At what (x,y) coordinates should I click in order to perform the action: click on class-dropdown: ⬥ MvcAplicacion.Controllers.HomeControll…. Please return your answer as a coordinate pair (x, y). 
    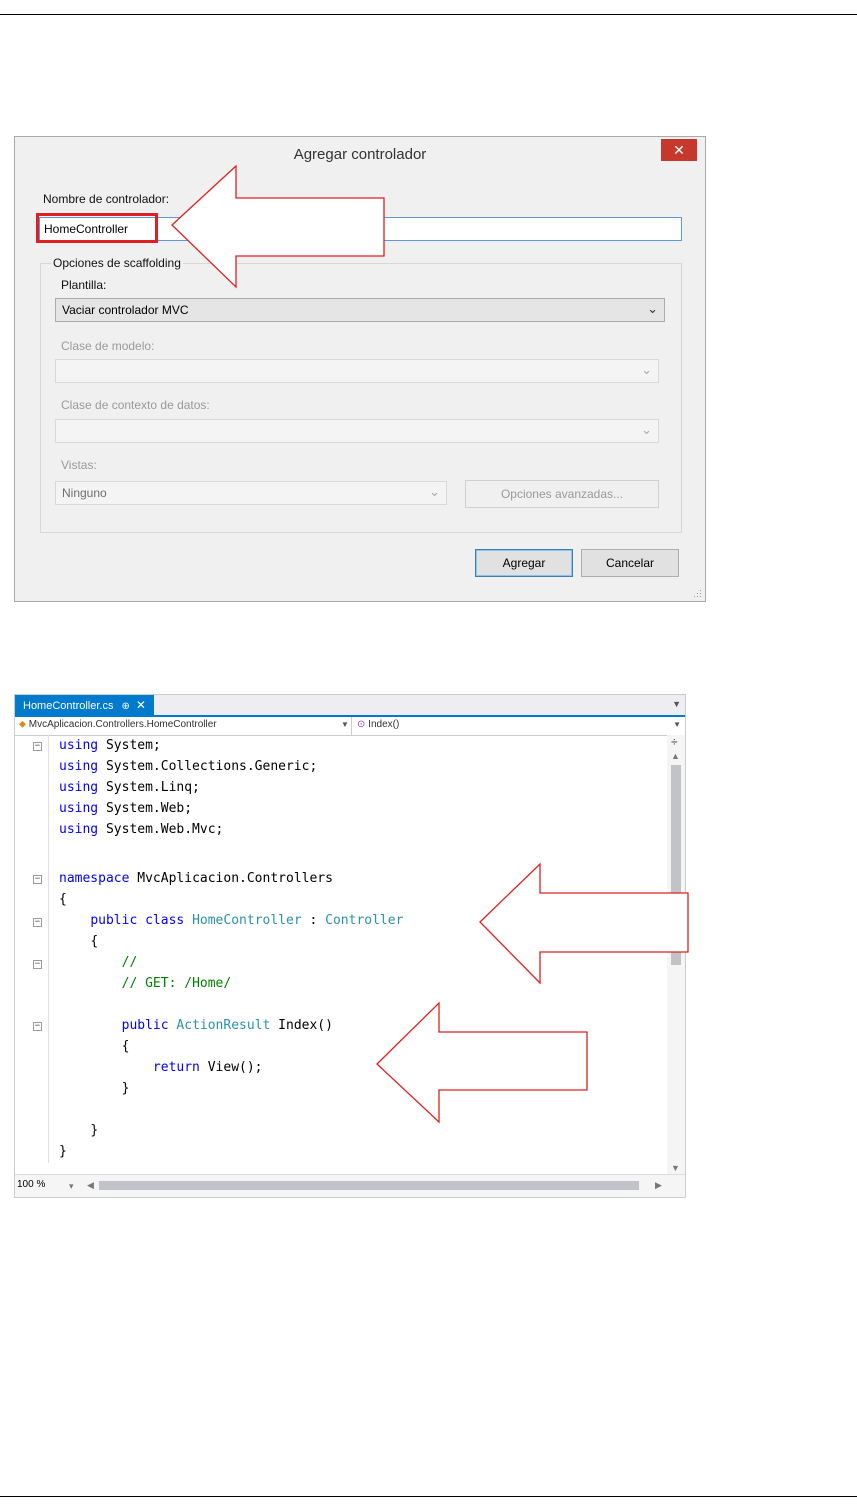
    Looking at the image, I should click on (184, 724).